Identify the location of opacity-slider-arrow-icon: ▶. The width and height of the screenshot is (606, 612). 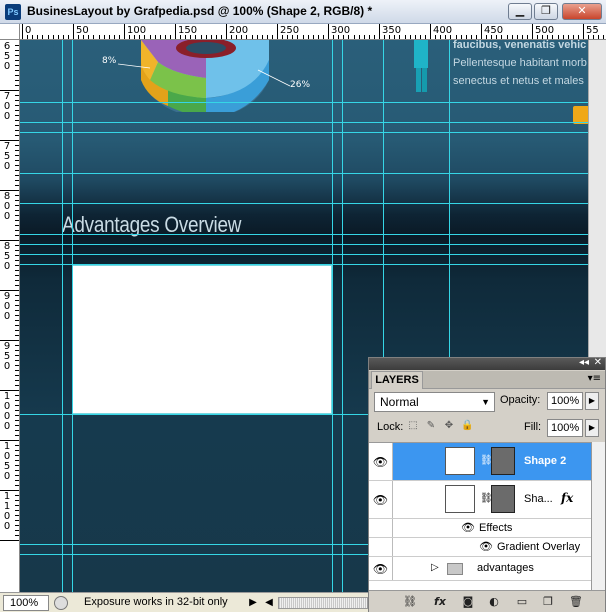
(592, 401).